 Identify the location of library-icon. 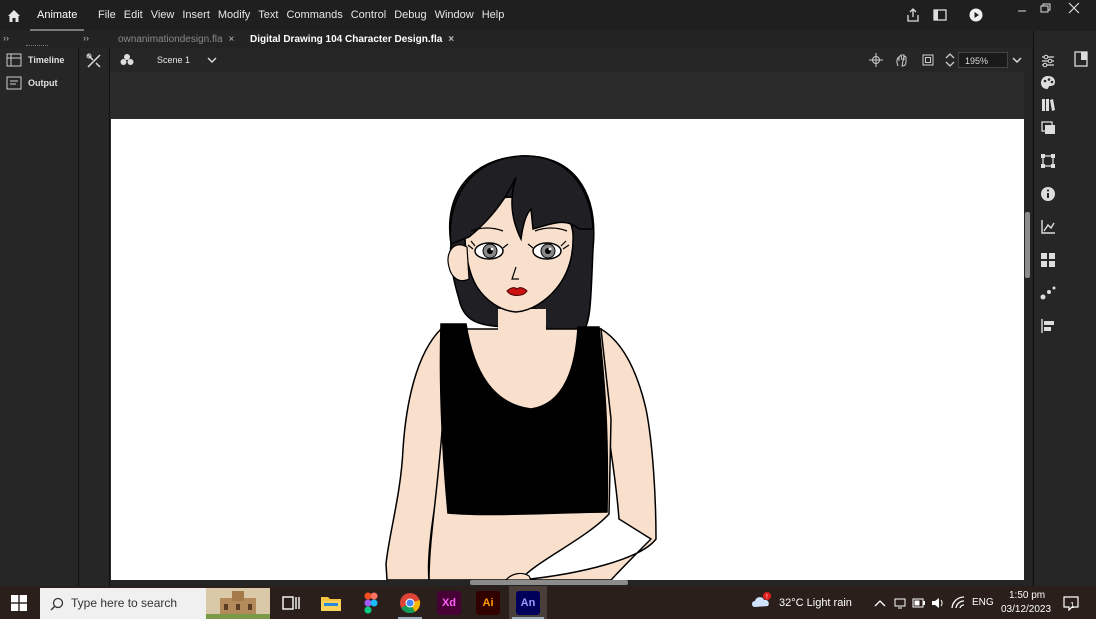
(1048, 105).